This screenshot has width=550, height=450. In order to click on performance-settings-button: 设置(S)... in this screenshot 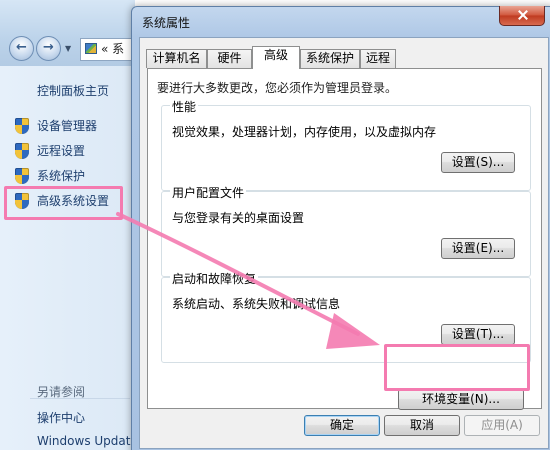, I will do `click(478, 162)`.